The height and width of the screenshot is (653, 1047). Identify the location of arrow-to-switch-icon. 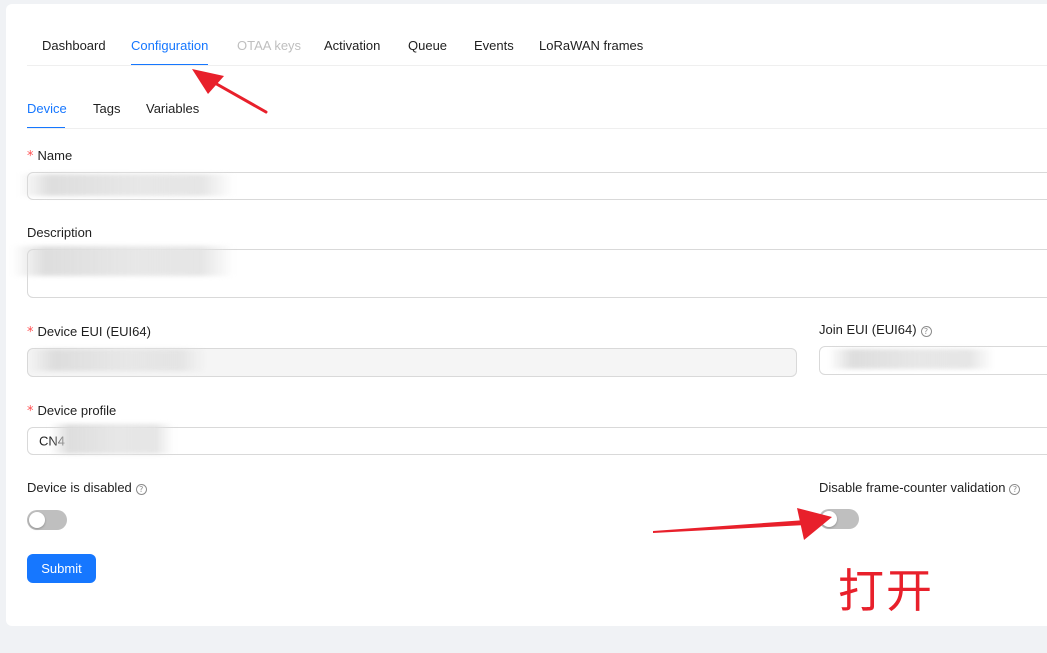
(742, 524).